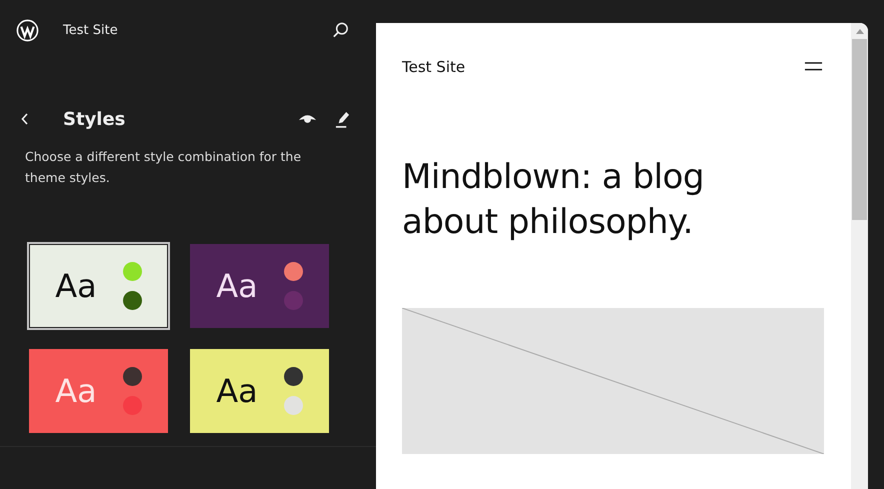 This screenshot has height=489, width=884. What do you see at coordinates (859, 256) in the screenshot?
I see `scrollbar` at bounding box center [859, 256].